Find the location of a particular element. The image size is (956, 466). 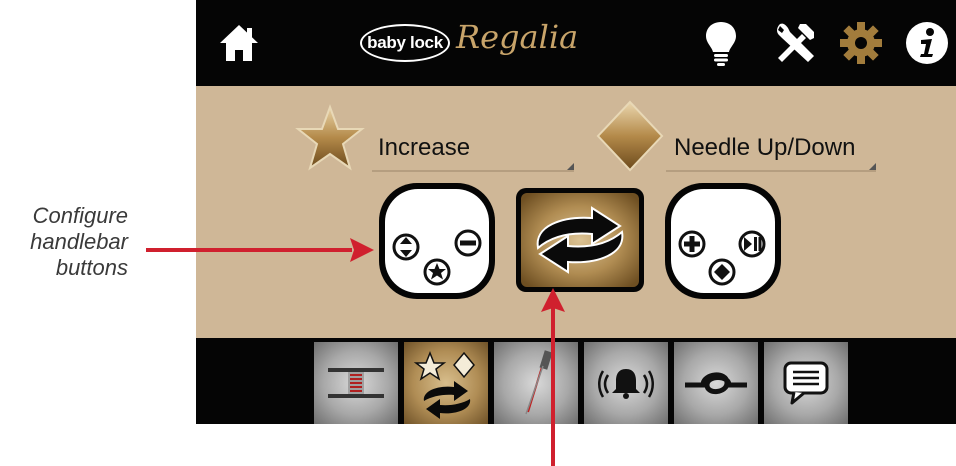

vertical-arrow is located at coordinates (553, 377).